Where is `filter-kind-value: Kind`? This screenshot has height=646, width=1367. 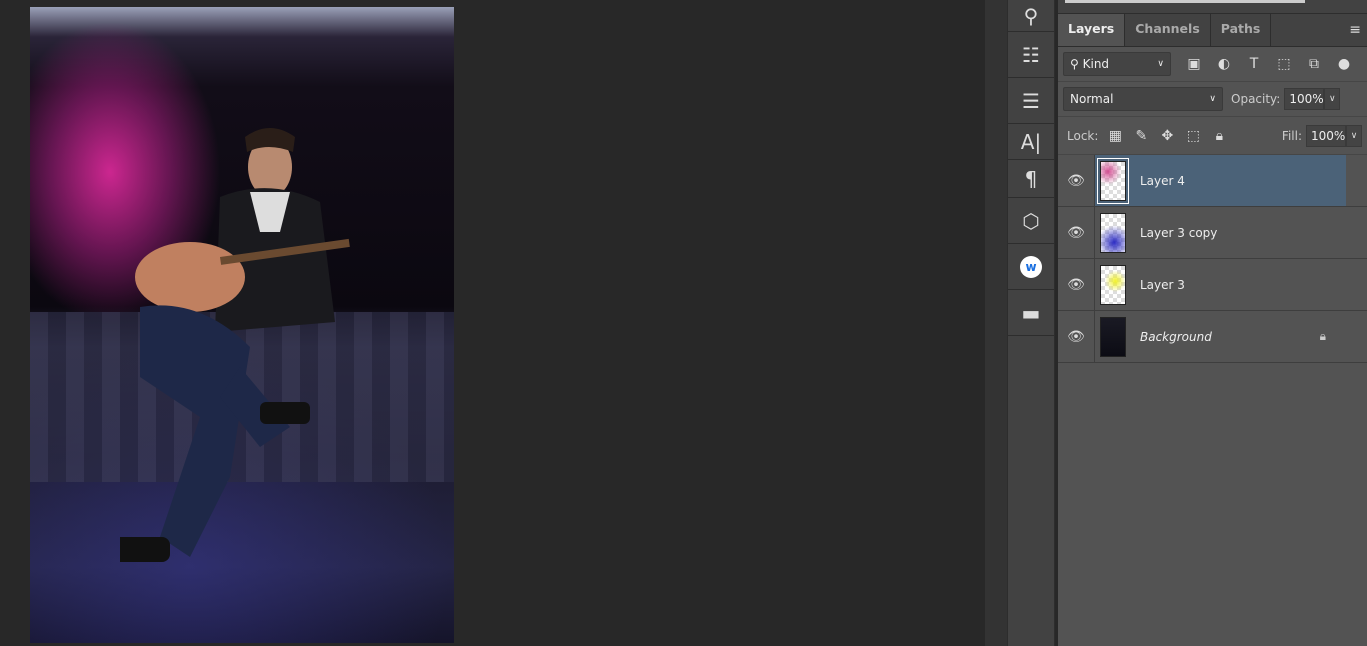 filter-kind-value: Kind is located at coordinates (1096, 64).